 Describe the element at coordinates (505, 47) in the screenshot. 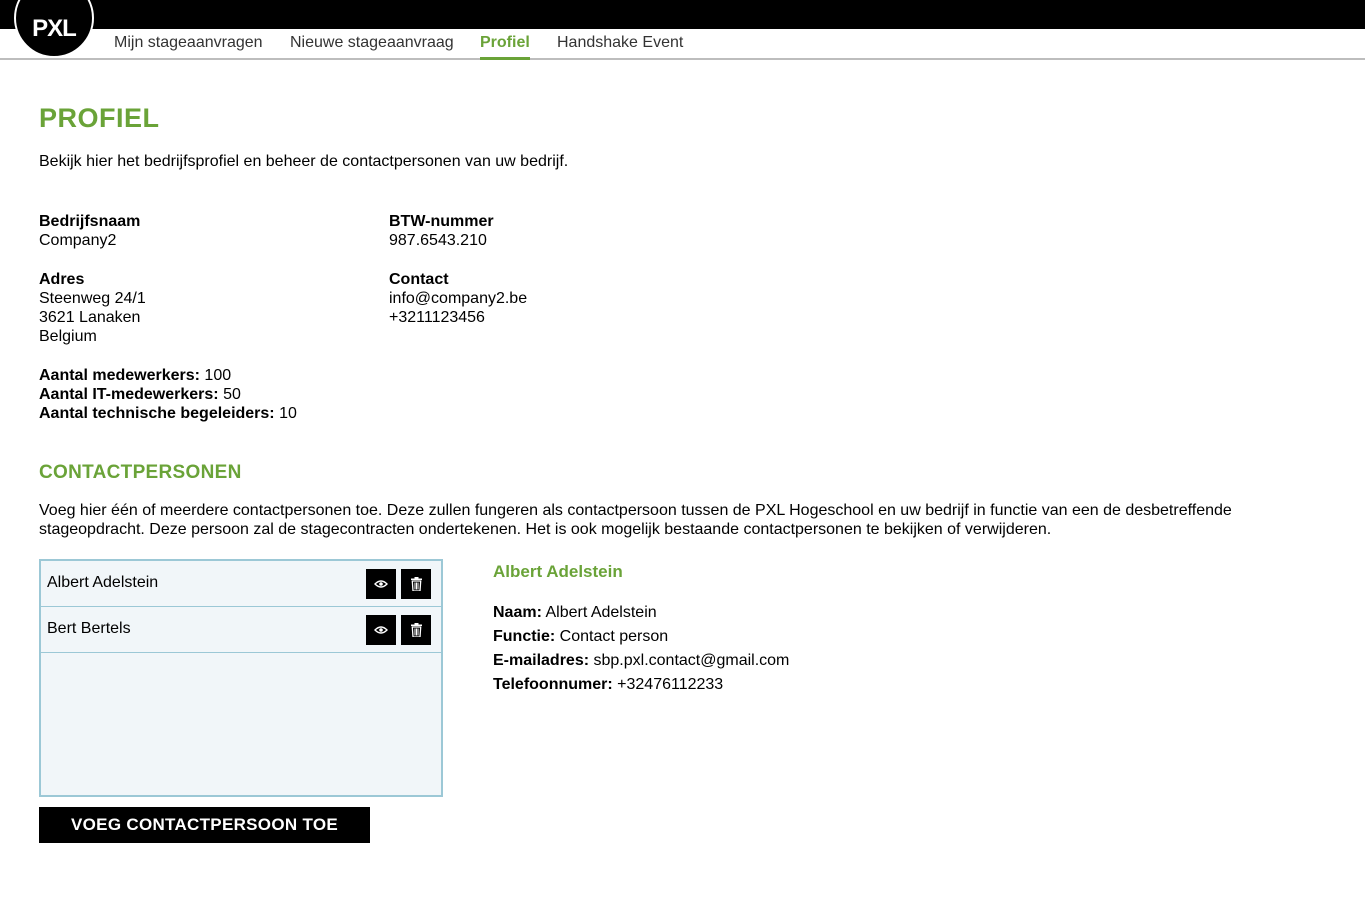

I see `nav-item-profiel: Profiel` at that location.